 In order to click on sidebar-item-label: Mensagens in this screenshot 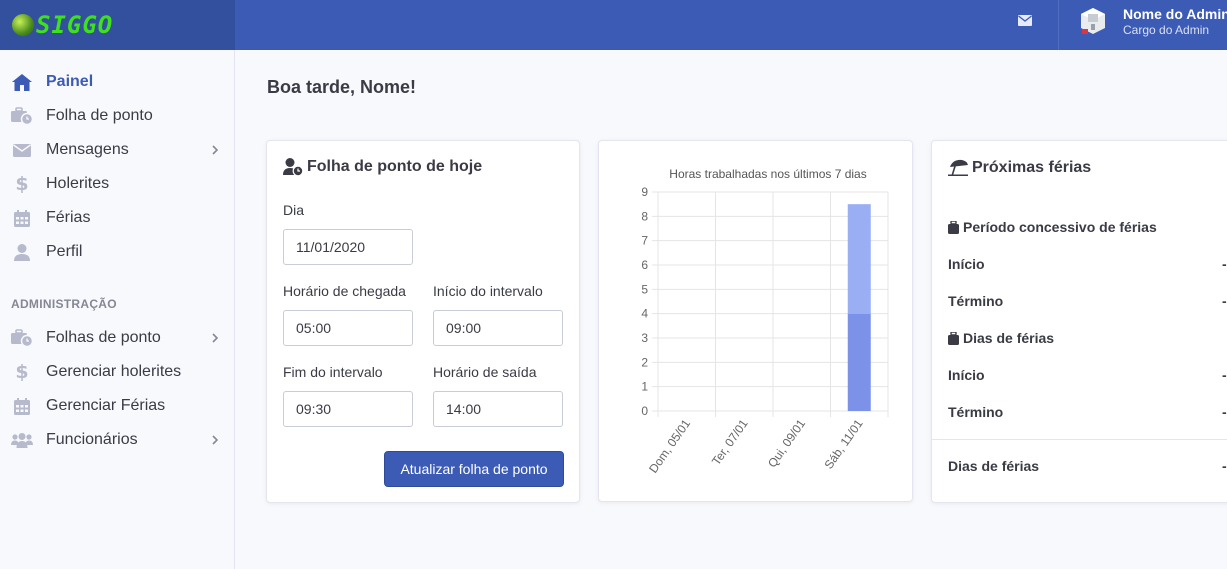, I will do `click(87, 149)`.